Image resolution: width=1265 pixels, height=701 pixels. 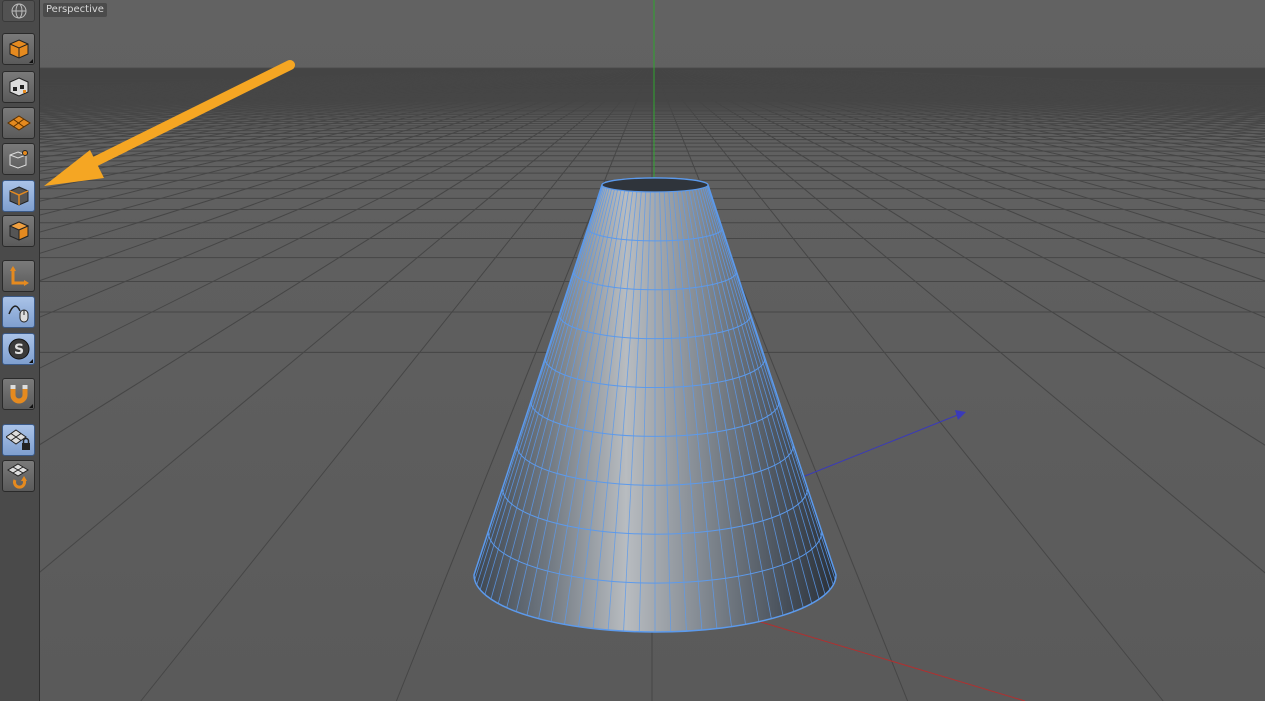 I want to click on view-label: Perspective, so click(x=75, y=10).